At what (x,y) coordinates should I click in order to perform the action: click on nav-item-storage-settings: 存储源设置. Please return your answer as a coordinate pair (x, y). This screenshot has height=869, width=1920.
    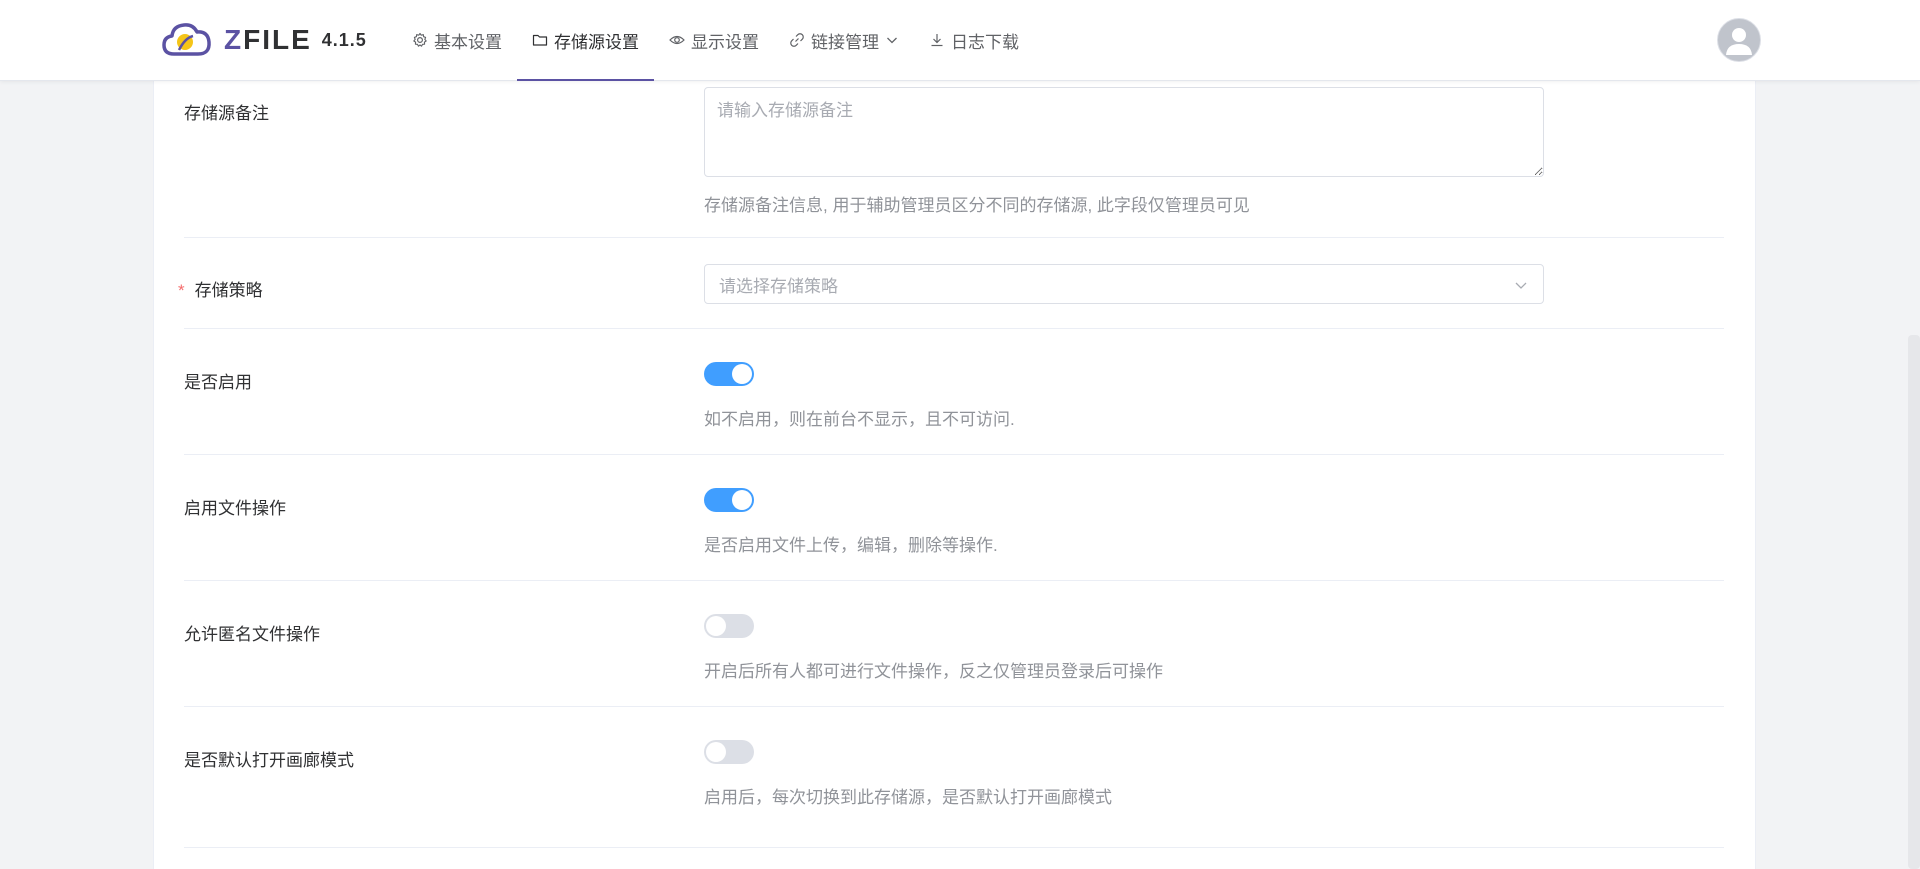
    Looking at the image, I should click on (585, 40).